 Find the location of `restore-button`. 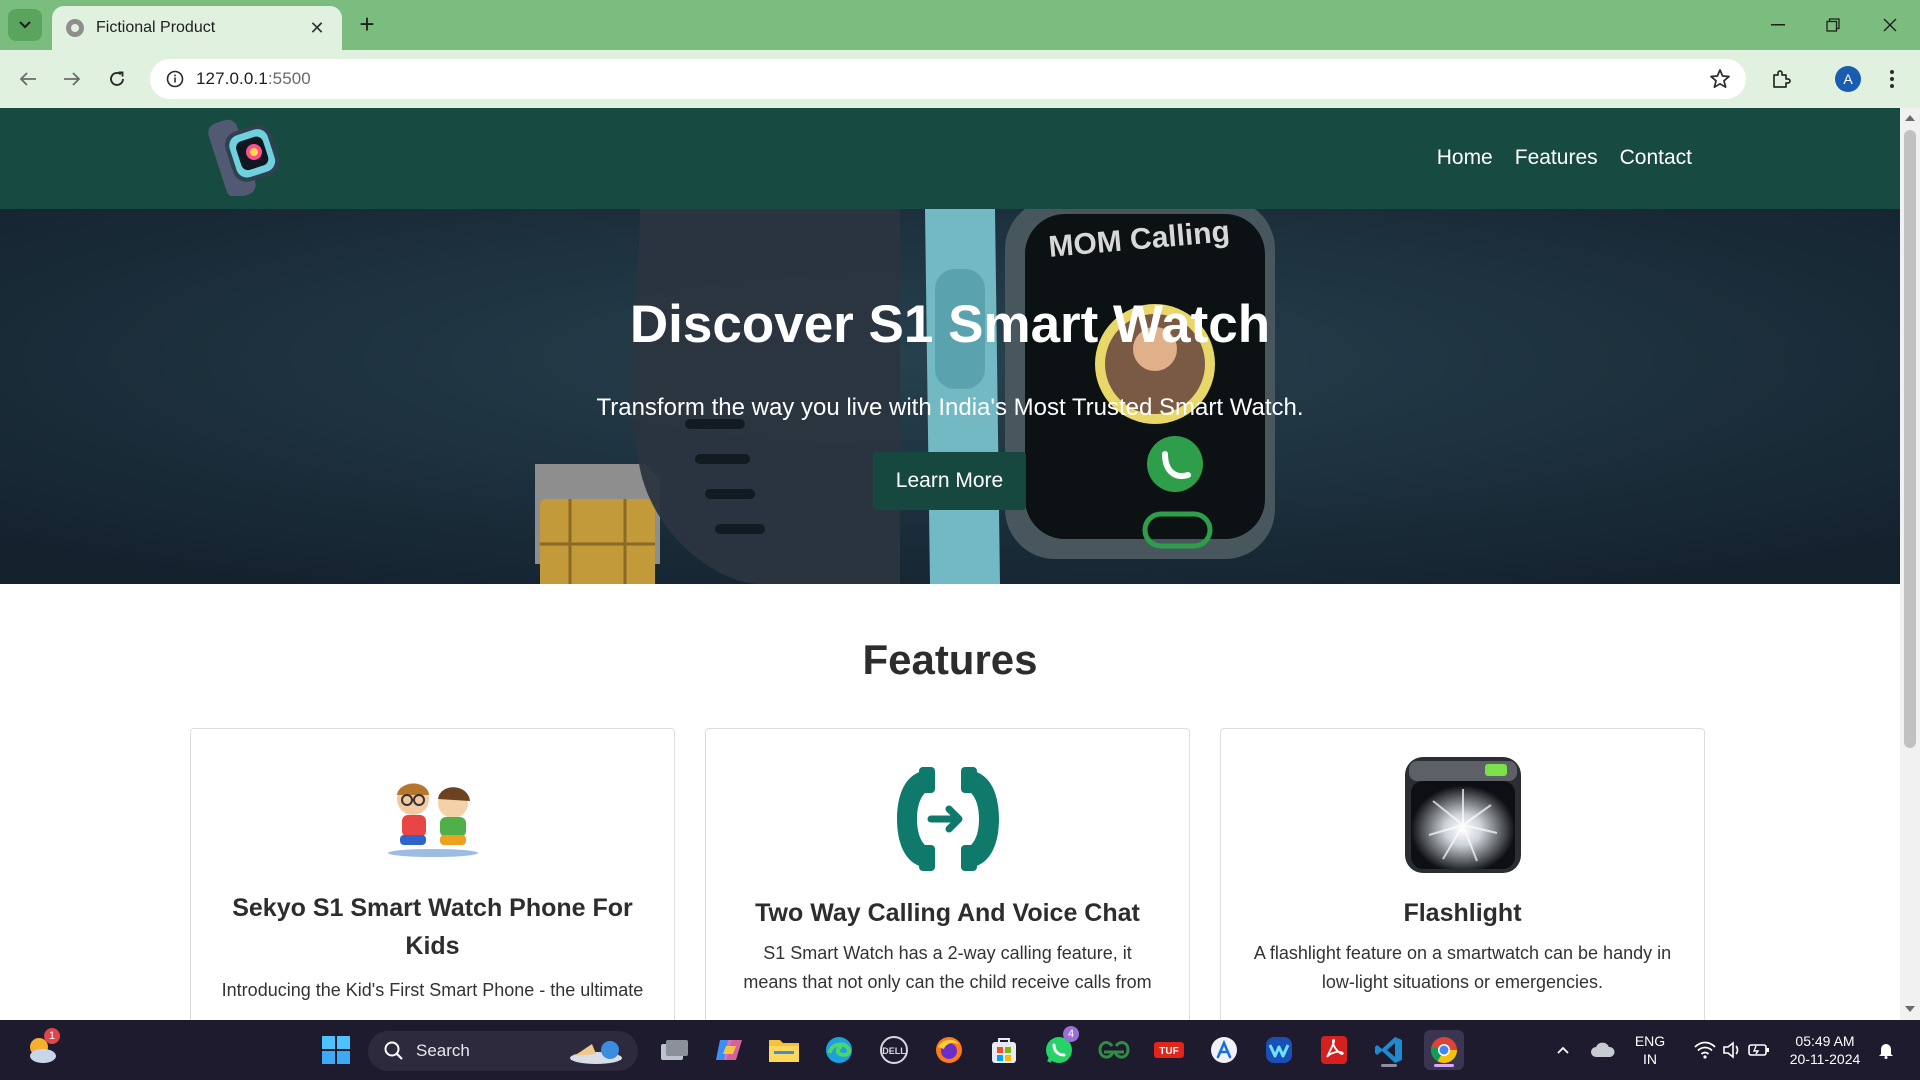

restore-button is located at coordinates (1833, 25).